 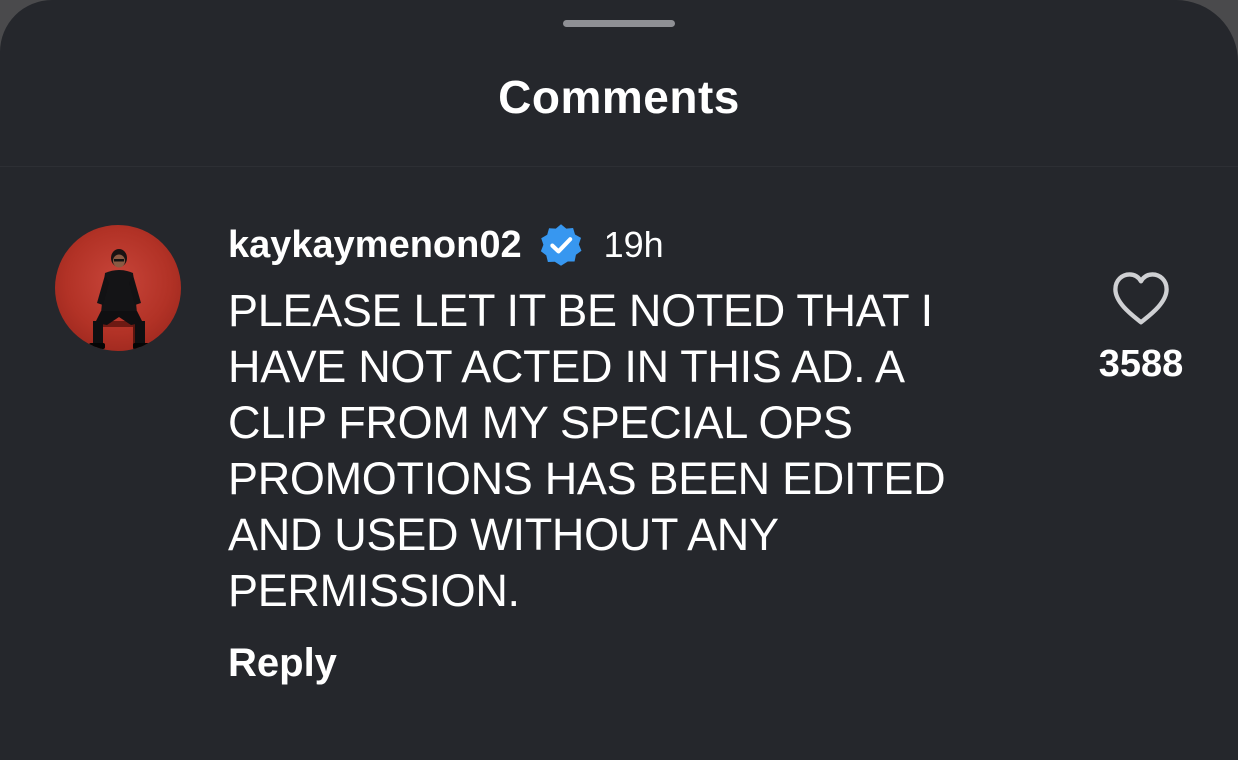 What do you see at coordinates (1141, 364) in the screenshot?
I see `like-count: 3588` at bounding box center [1141, 364].